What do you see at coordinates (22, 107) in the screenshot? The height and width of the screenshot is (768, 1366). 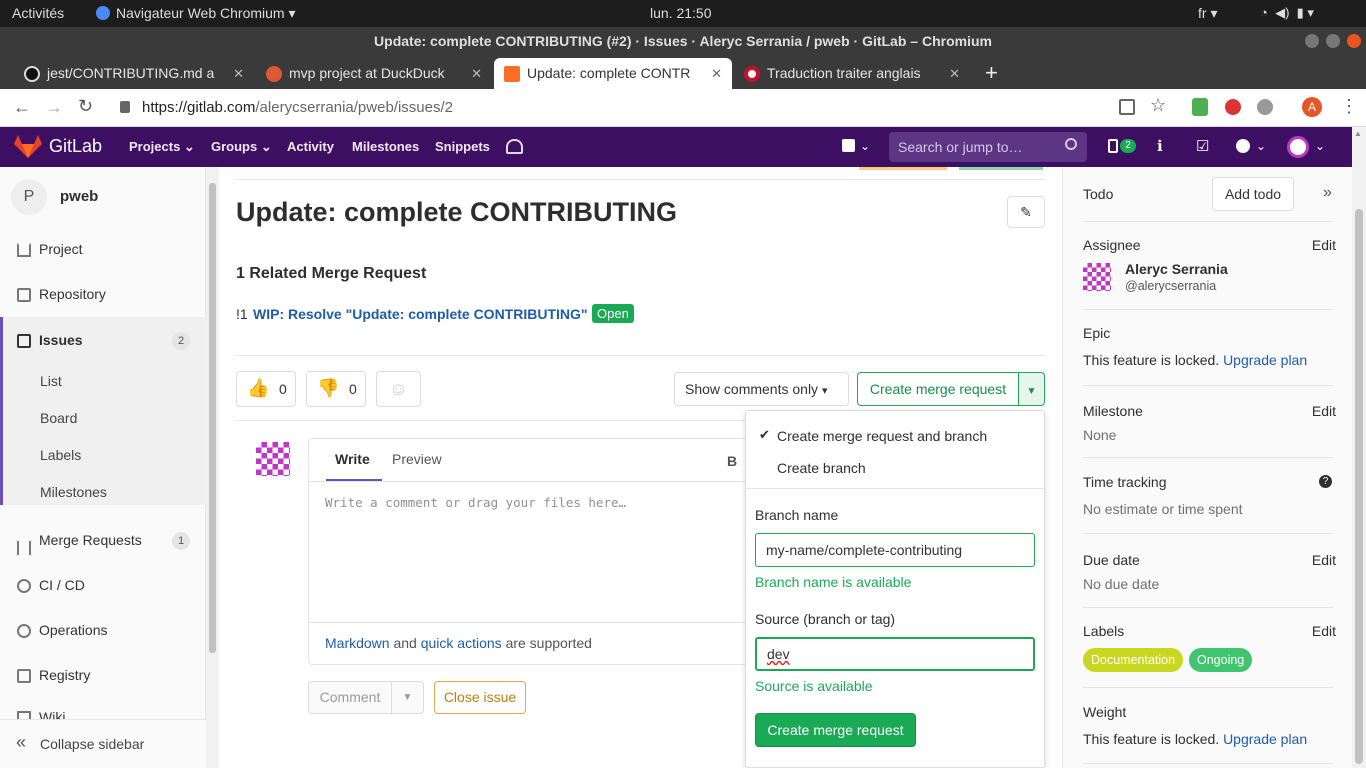 I see `back-icon: ←` at bounding box center [22, 107].